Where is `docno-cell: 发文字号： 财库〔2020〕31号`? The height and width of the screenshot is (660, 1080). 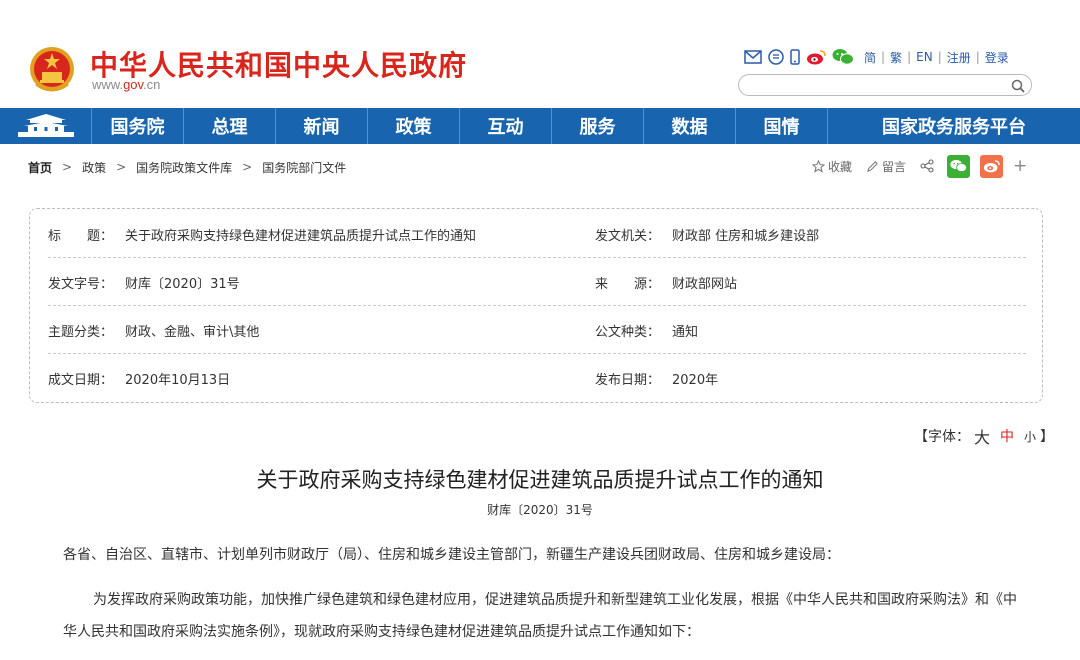
docno-cell: 发文字号： 财库〔2020〕31号 is located at coordinates (144, 282).